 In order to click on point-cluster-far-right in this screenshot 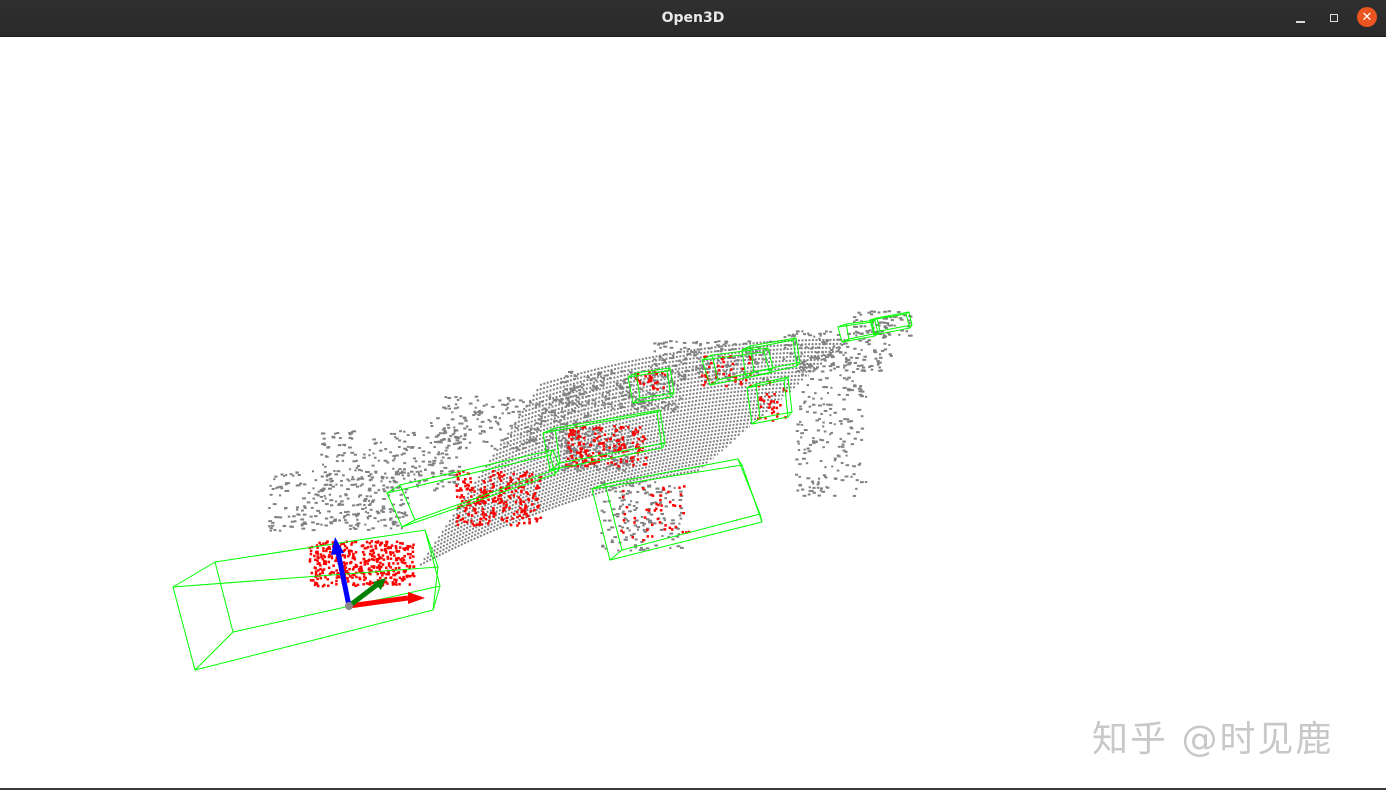, I will do `click(837, 351)`.